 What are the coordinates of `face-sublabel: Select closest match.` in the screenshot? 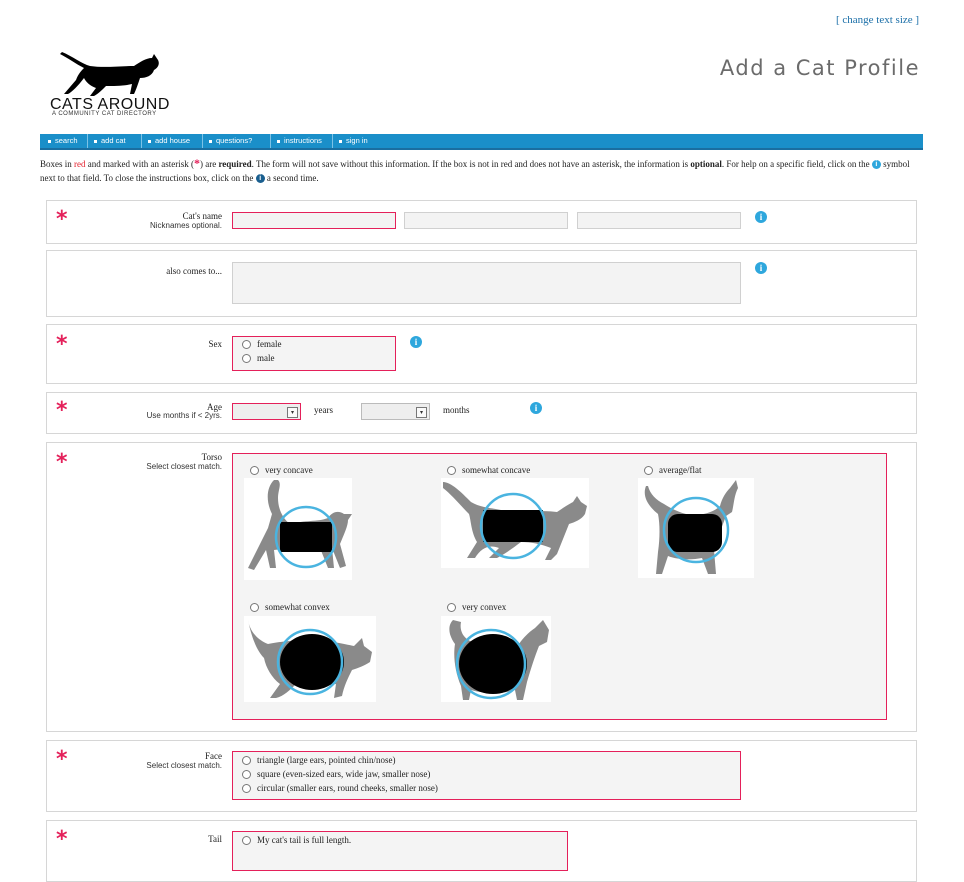 It's located at (184, 765).